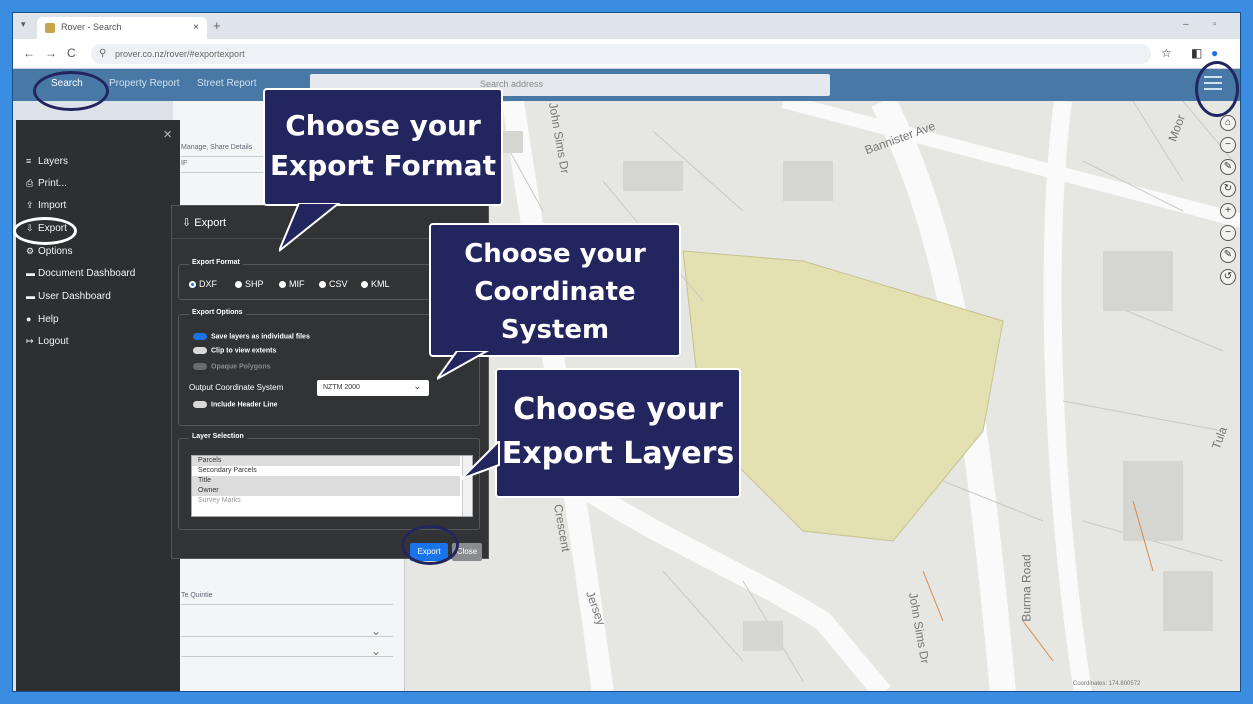 The width and height of the screenshot is (1253, 704). What do you see at coordinates (1214, 53) in the screenshot?
I see `profile-icon: ●` at bounding box center [1214, 53].